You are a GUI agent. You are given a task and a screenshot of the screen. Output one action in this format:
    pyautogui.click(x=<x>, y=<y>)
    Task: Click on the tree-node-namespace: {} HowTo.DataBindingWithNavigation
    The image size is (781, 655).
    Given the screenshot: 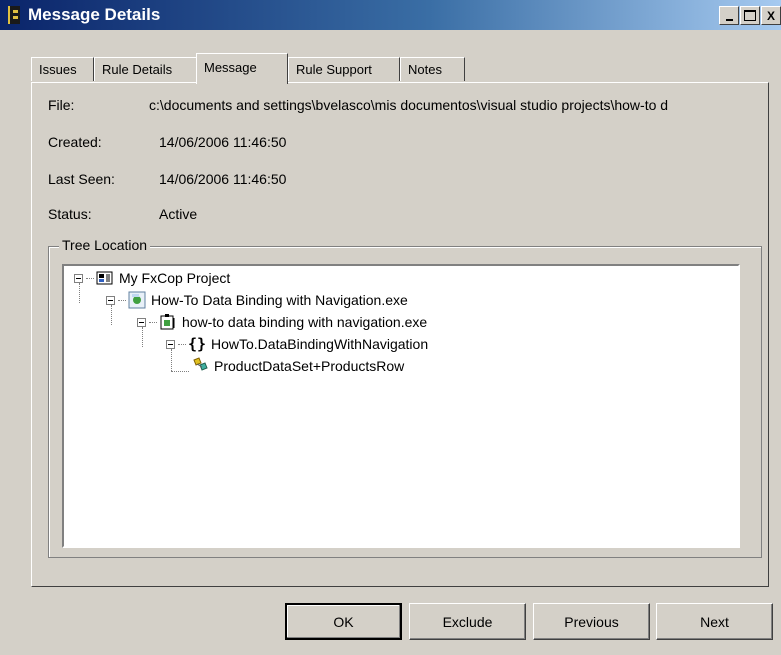 What is the action you would take?
    pyautogui.click(x=297, y=344)
    